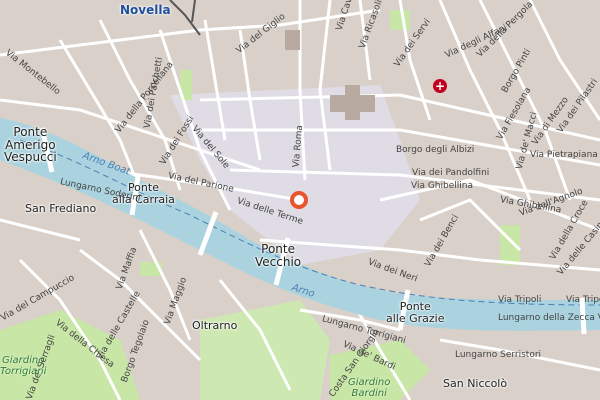 The height and width of the screenshot is (400, 600). What do you see at coordinates (30, 145) in the screenshot?
I see `place-ponte-amerigo-vespucci: Ponte Amerigo Vespucci` at bounding box center [30, 145].